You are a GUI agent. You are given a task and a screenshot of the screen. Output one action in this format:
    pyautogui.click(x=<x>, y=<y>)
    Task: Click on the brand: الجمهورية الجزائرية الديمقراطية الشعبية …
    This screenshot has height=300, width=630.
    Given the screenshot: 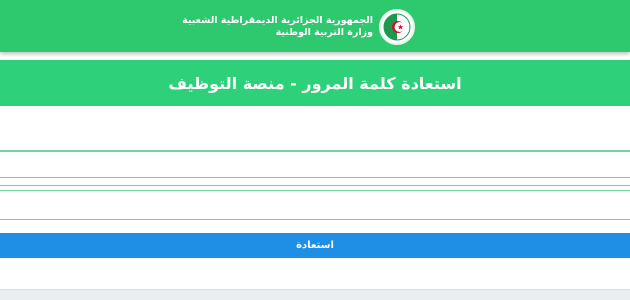 What is the action you would take?
    pyautogui.click(x=298, y=27)
    